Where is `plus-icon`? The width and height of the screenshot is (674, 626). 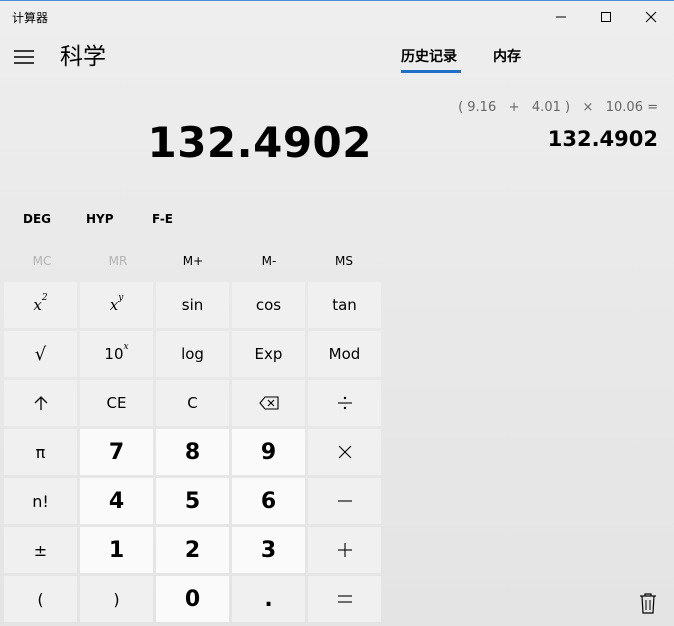
plus-icon is located at coordinates (344, 550).